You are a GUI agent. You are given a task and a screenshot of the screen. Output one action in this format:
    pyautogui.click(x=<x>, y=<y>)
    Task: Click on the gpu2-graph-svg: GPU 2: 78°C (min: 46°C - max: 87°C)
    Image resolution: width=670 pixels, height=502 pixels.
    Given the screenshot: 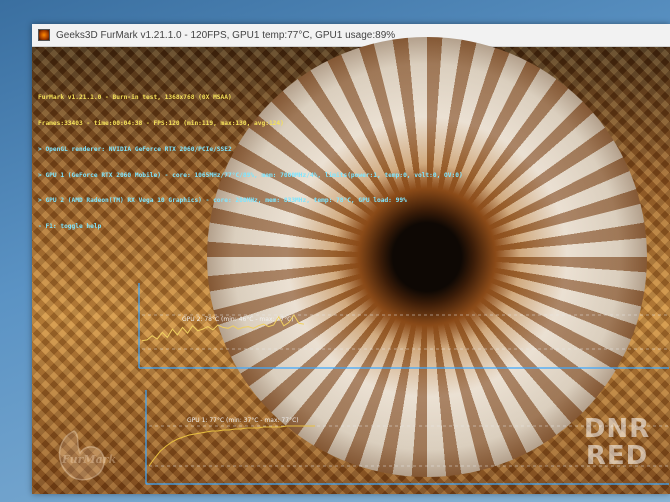 What is the action you would take?
    pyautogui.click(x=403, y=326)
    